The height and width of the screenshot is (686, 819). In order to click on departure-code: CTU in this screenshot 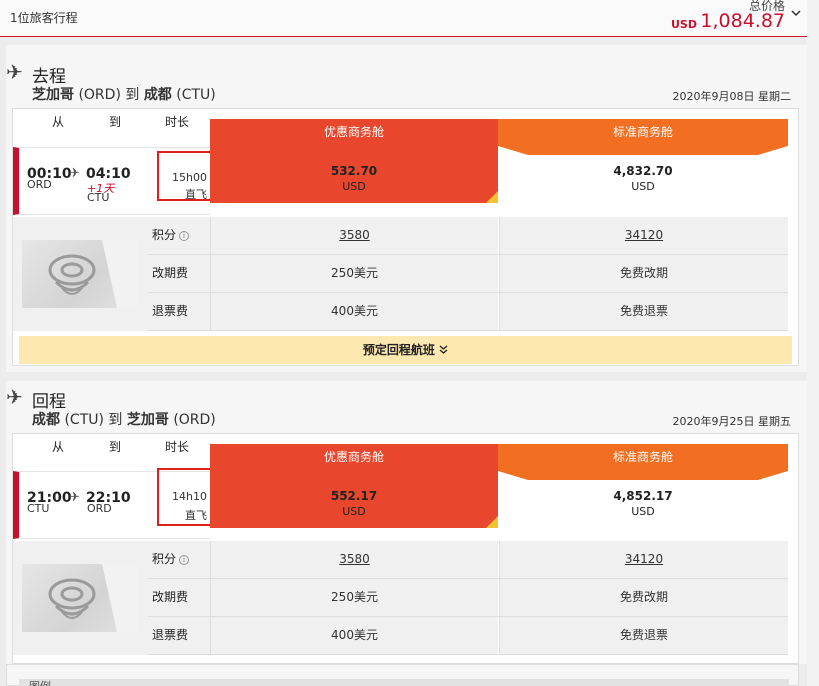, I will do `click(38, 508)`.